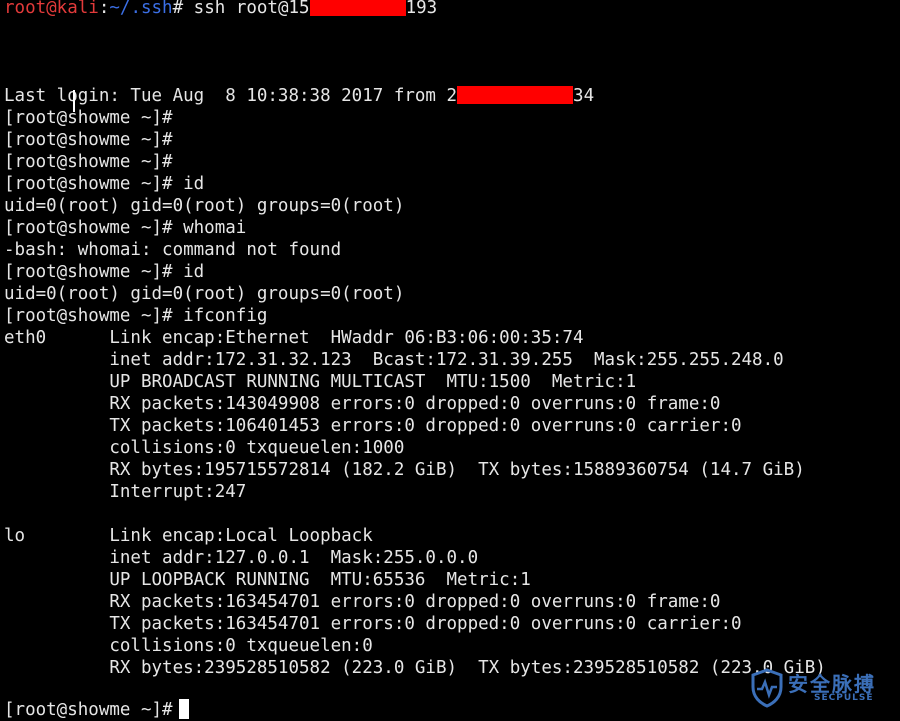  Describe the element at coordinates (188, 536) in the screenshot. I see `ifconfig-line: lo Link encap:Local Loopback` at that location.